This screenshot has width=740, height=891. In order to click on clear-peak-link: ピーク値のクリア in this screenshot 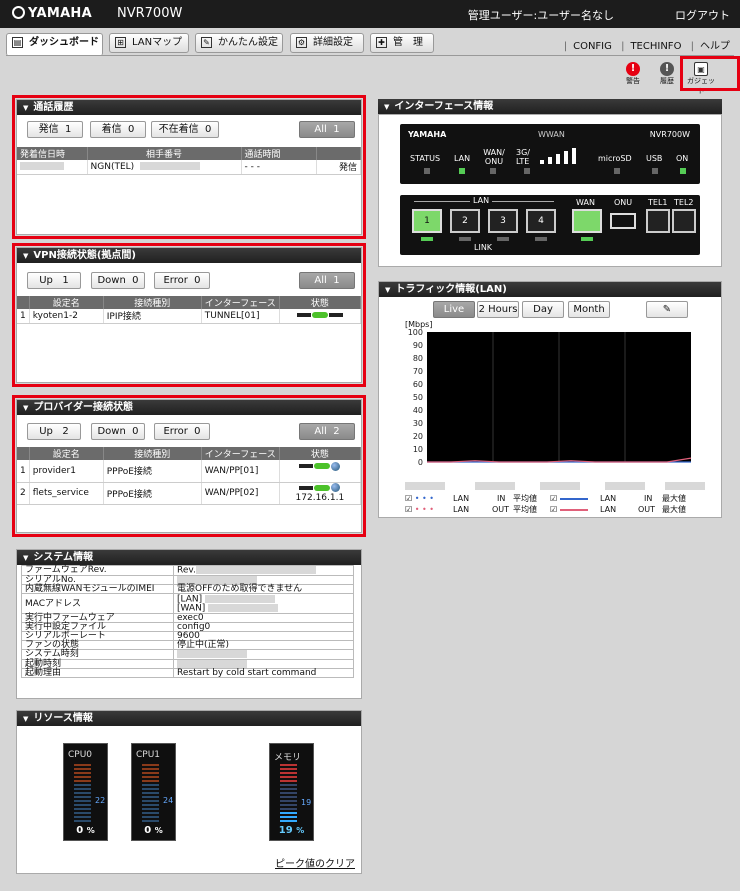, I will do `click(315, 862)`.